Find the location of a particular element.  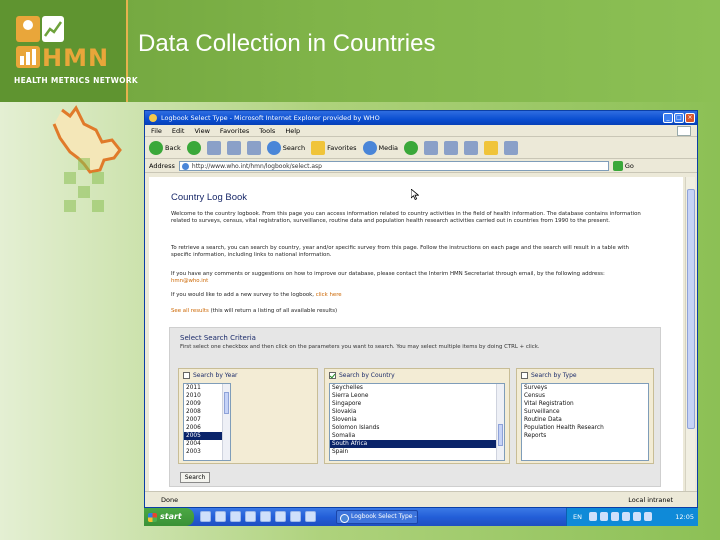

go-button: Go is located at coordinates (623, 165).